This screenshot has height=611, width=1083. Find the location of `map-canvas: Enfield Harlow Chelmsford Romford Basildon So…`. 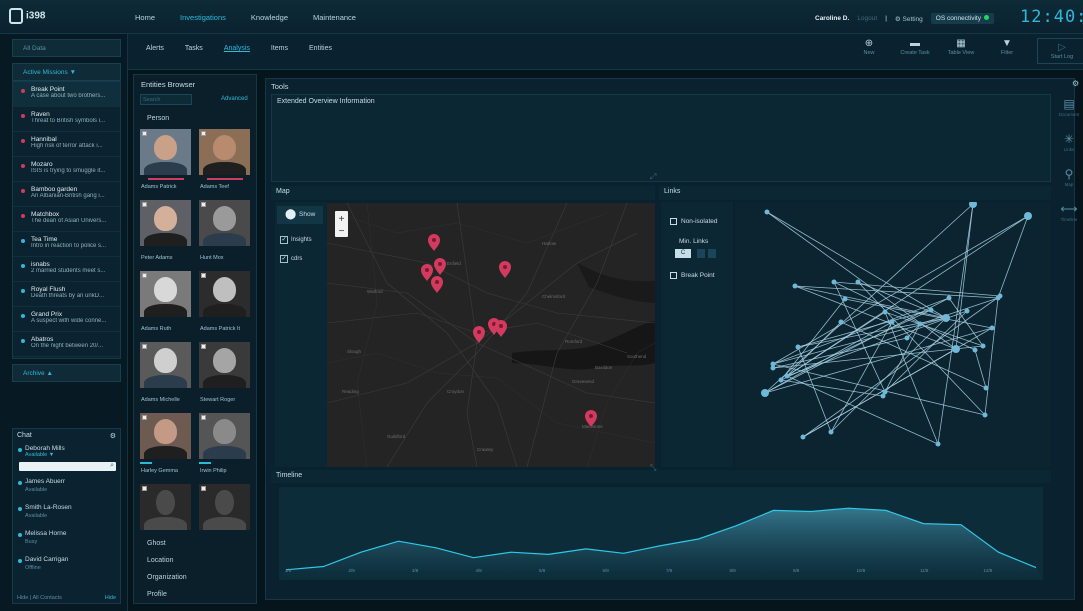

map-canvas: Enfield Harlow Chelmsford Romford Basildon So… is located at coordinates (491, 335).